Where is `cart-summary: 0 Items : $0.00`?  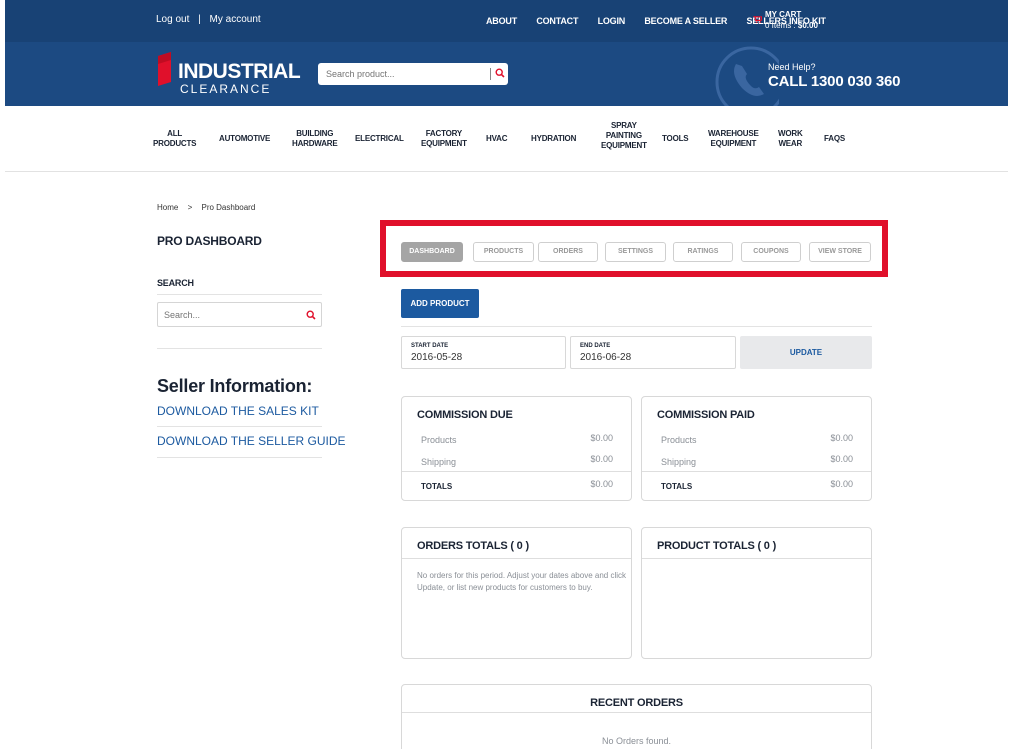 cart-summary: 0 Items : $0.00 is located at coordinates (791, 25).